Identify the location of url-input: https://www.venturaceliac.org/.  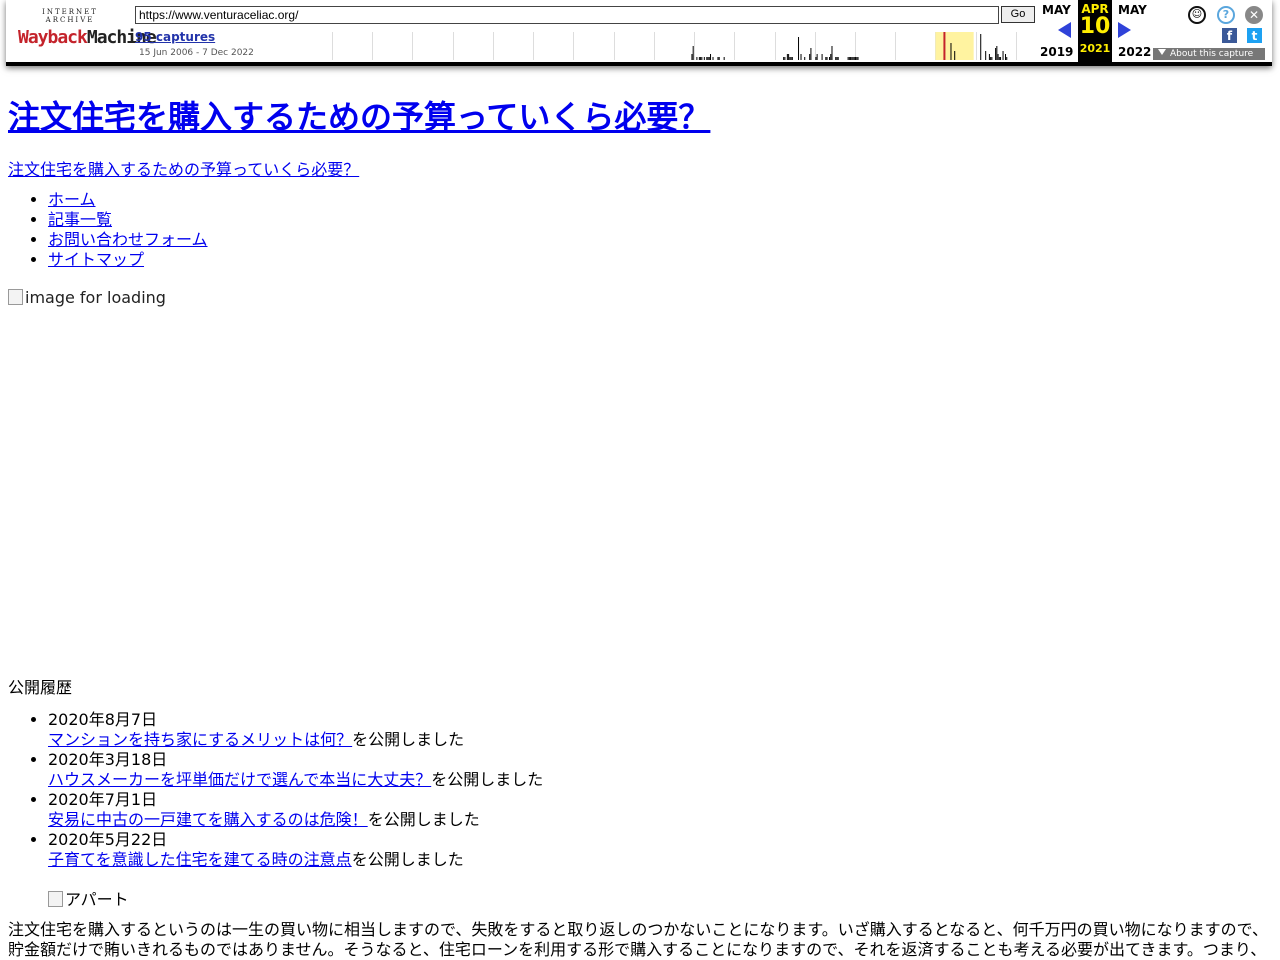
(567, 15).